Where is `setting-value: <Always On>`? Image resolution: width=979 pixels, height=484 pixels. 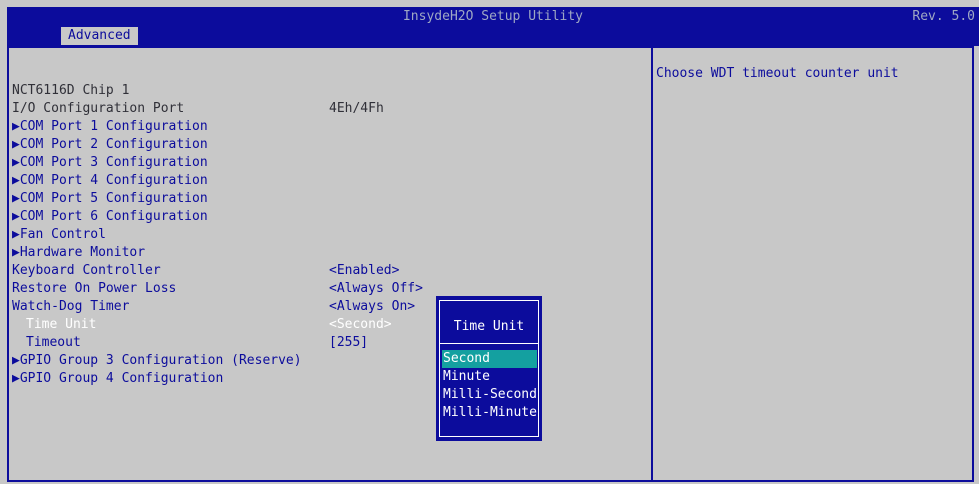
setting-value: <Always On> is located at coordinates (372, 307).